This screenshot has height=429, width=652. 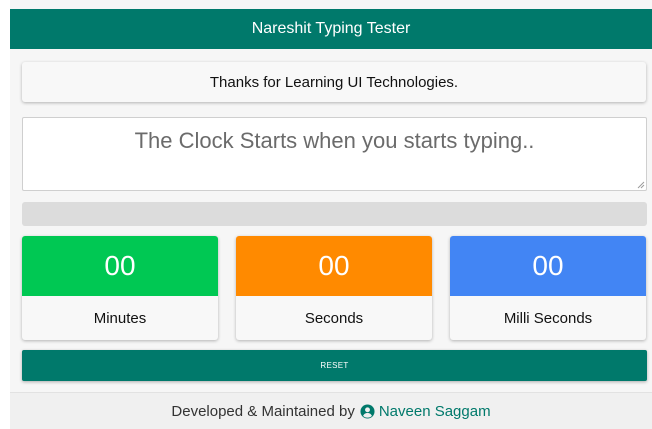 I want to click on app-header: Nareshit Typing Tester, so click(x=331, y=29).